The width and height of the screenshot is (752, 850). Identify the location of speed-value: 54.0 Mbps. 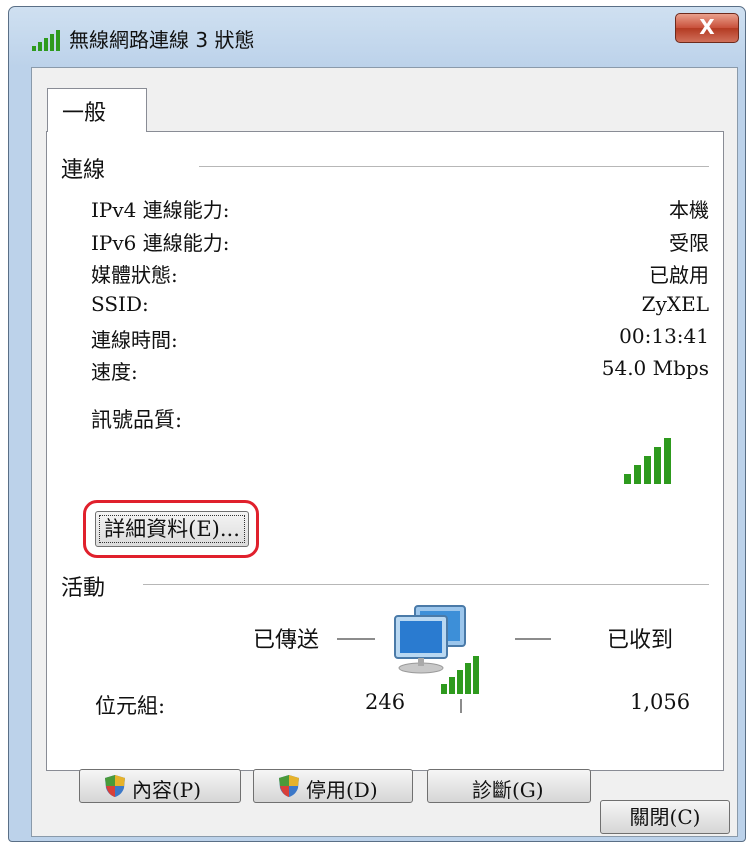
(655, 368).